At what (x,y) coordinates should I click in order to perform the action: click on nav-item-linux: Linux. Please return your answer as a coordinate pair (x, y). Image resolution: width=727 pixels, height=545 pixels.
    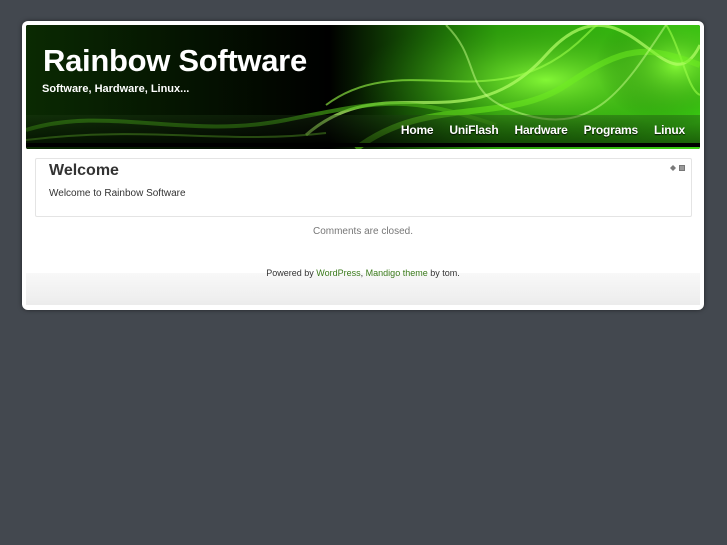
    Looking at the image, I should click on (669, 130).